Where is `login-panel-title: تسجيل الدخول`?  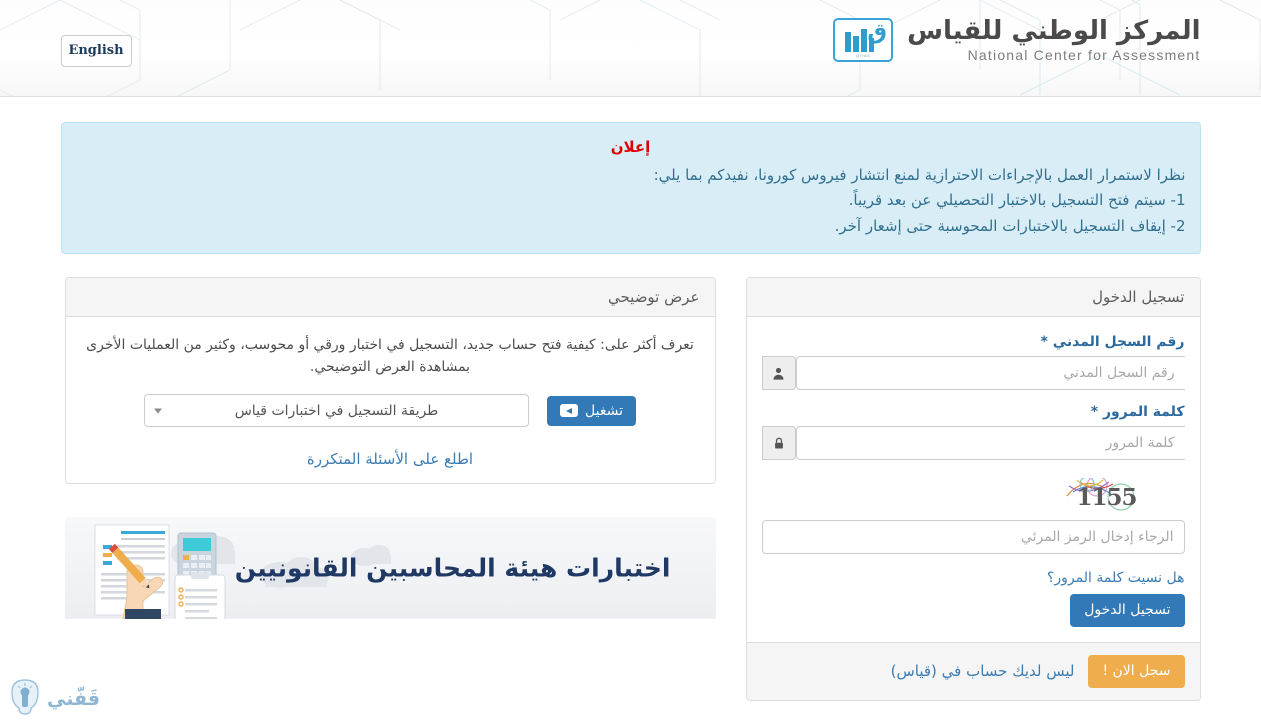
login-panel-title: تسجيل الدخول is located at coordinates (973, 297).